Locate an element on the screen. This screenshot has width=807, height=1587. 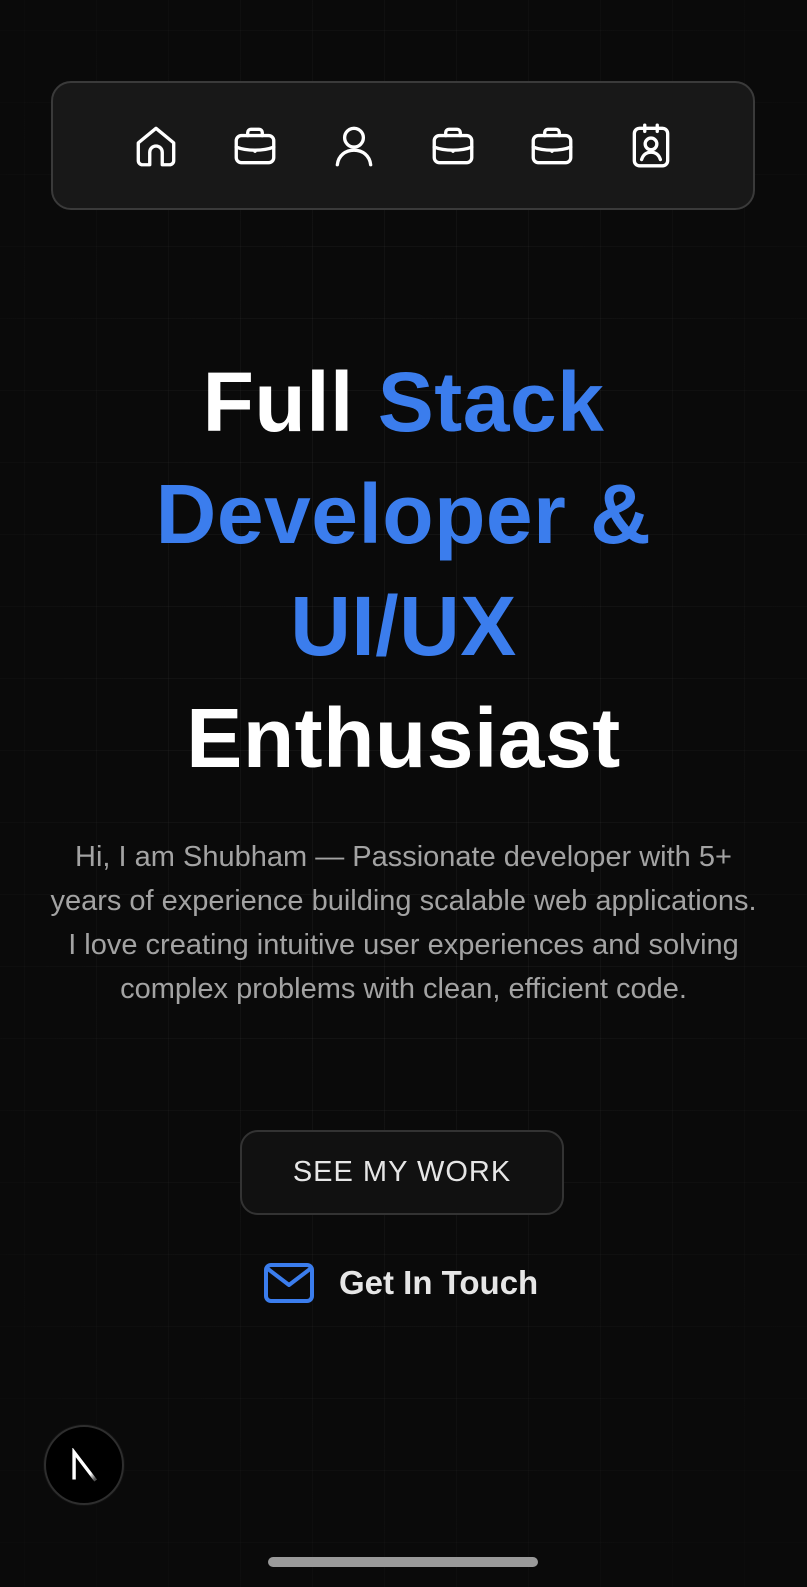
top-nav is located at coordinates (403, 145).